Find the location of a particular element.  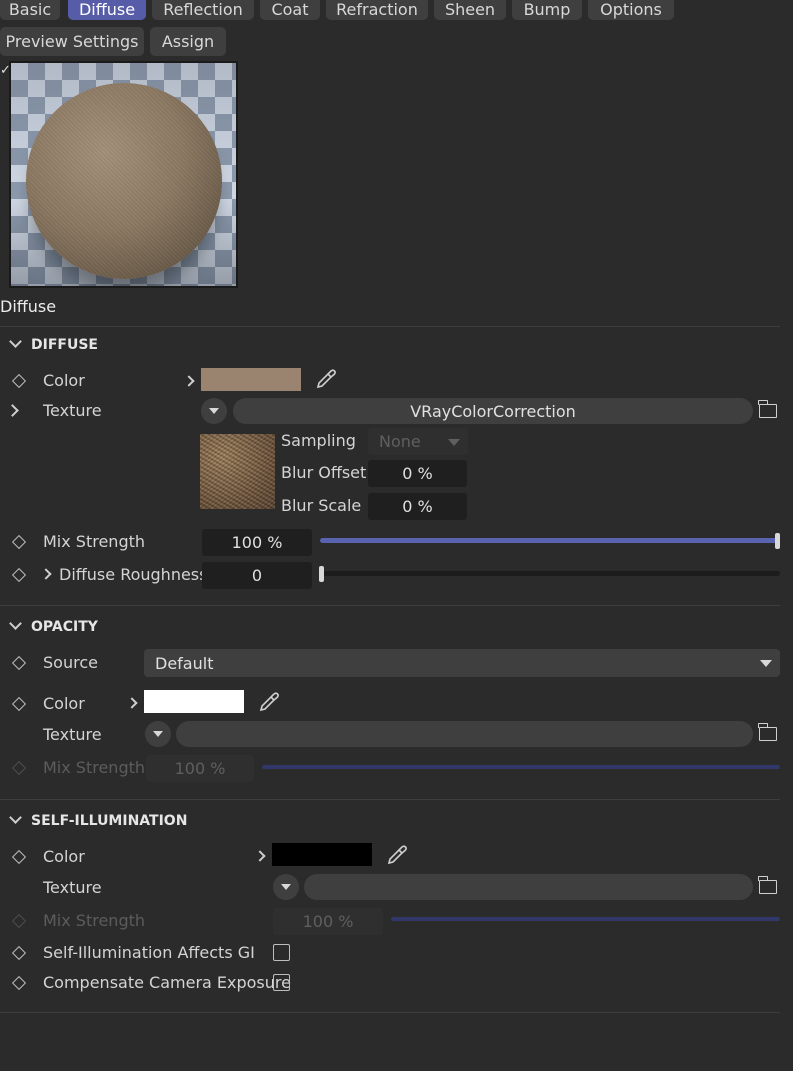

diffuse-texture-slot: VRayColorCorrection is located at coordinates (493, 411).